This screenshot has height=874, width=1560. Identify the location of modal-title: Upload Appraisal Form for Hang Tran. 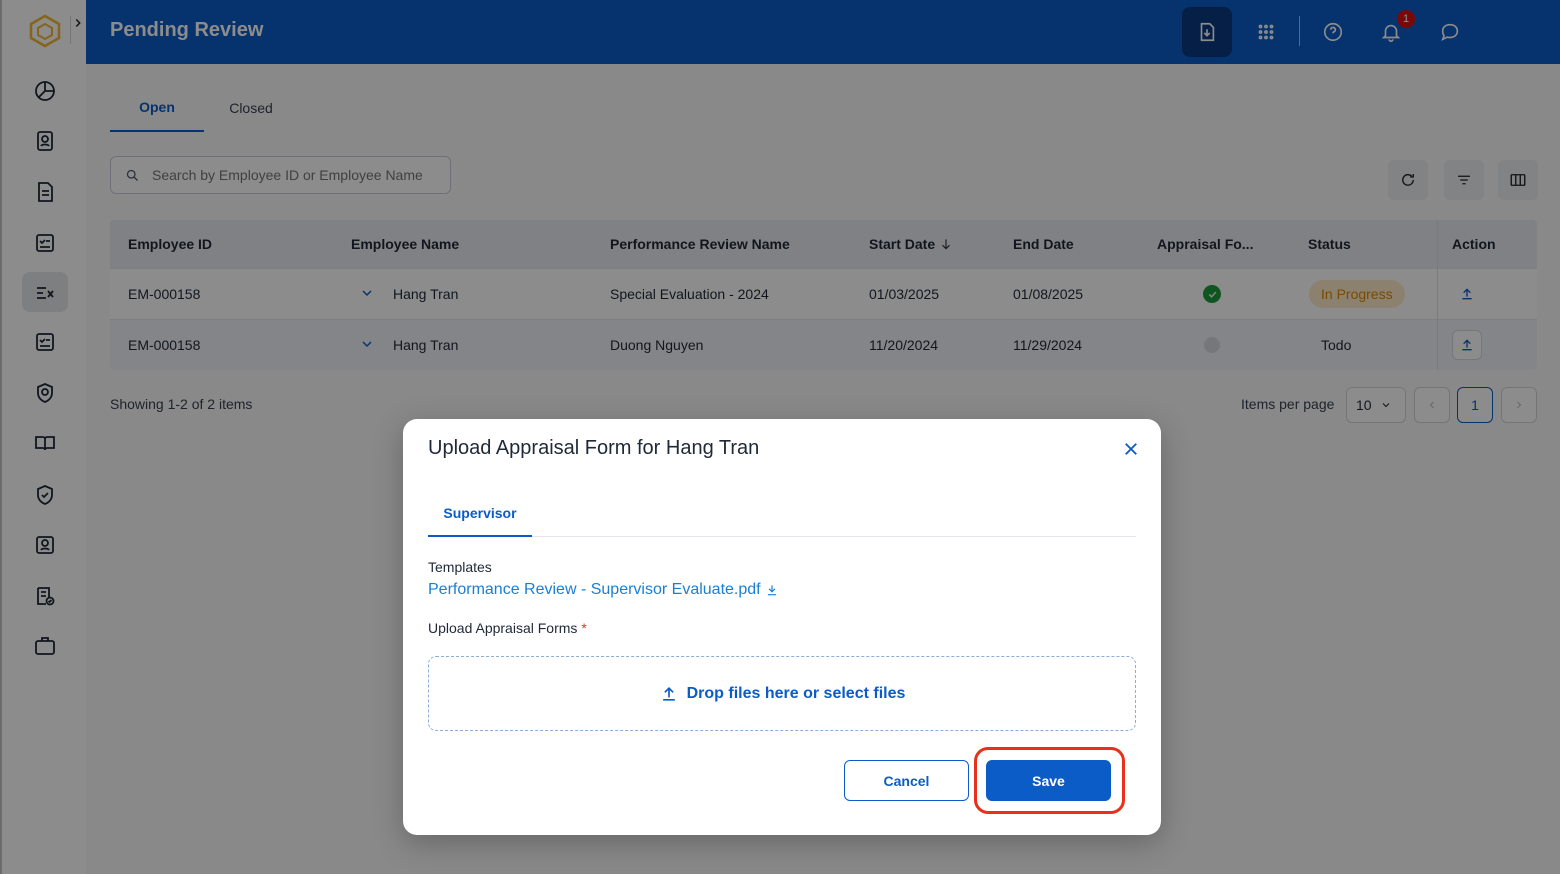
(594, 448).